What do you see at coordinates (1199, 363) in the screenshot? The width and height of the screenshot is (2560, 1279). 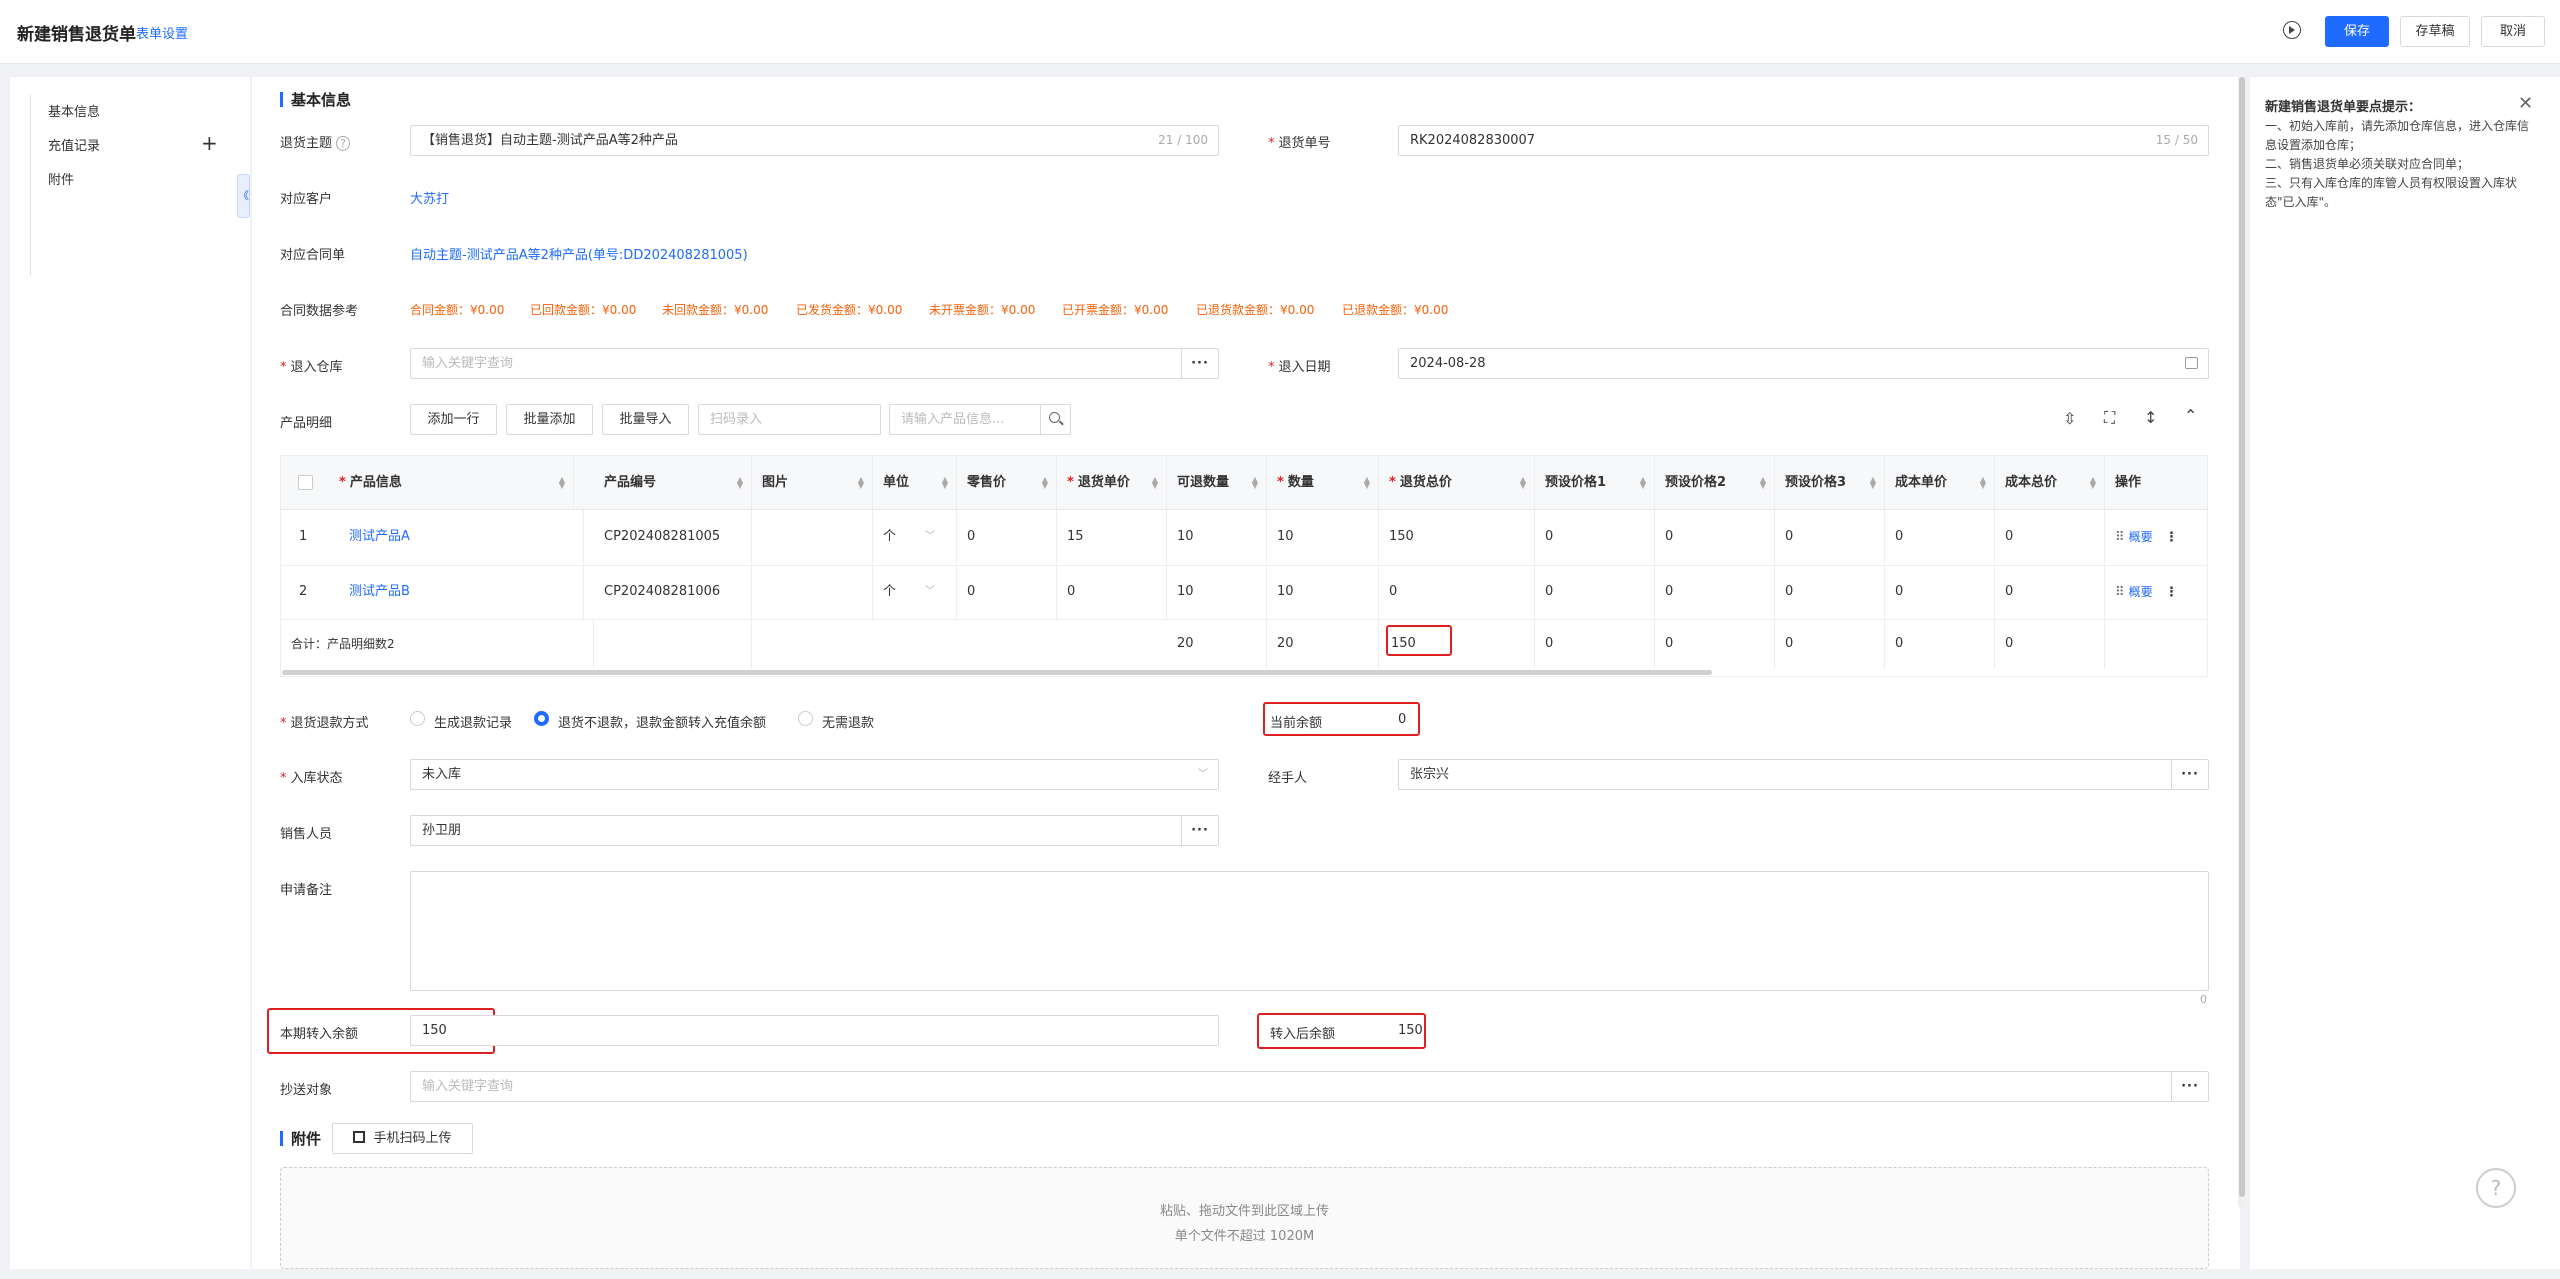 I see `warehouse-more-button: ···` at bounding box center [1199, 363].